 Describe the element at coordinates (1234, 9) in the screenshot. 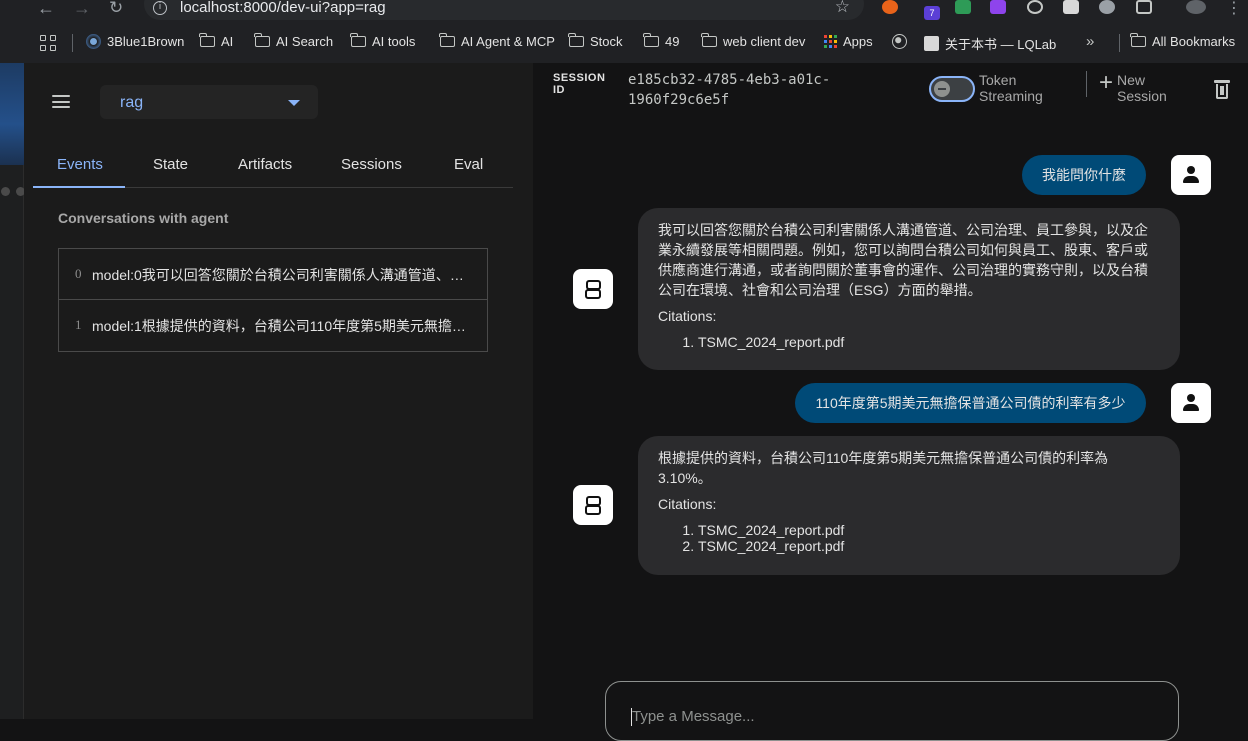

I see `browser-menu-icon: ⋮` at that location.